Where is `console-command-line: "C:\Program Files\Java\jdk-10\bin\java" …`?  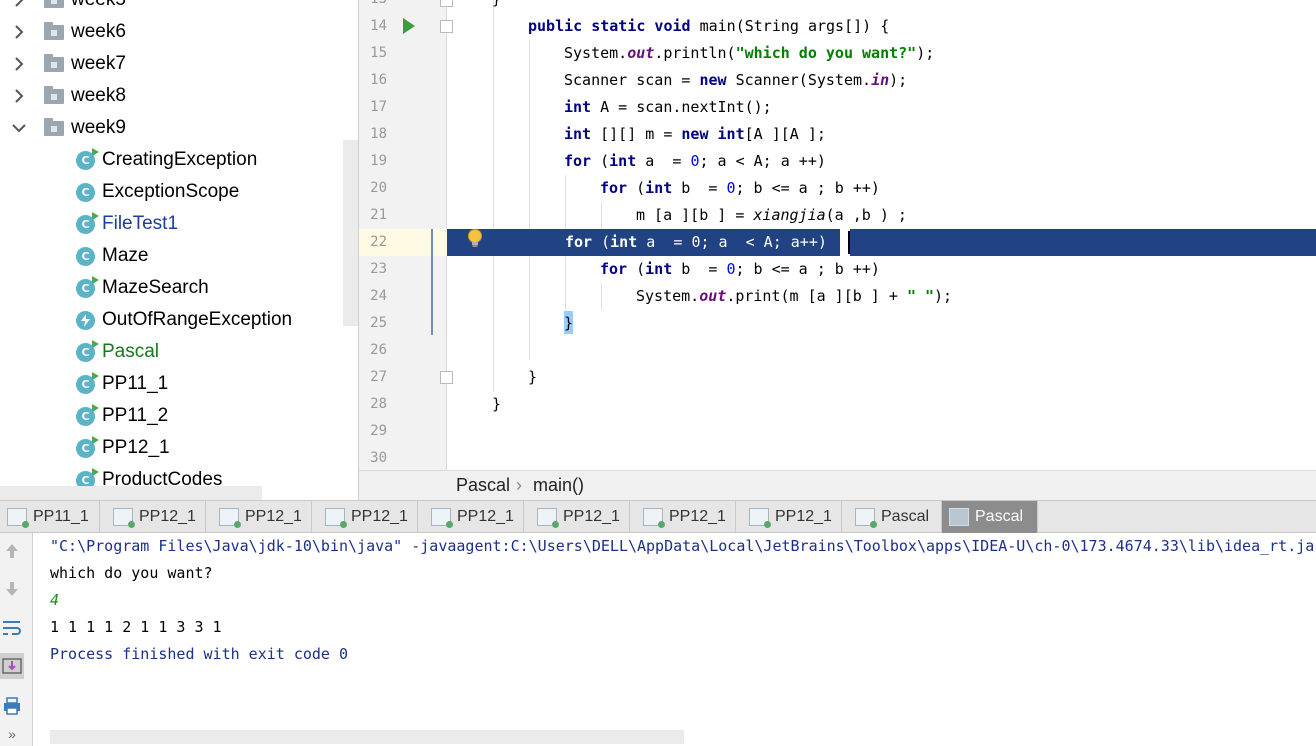
console-command-line: "C:\Program Files\Java\jdk-10\bin\java" … is located at coordinates (683, 546).